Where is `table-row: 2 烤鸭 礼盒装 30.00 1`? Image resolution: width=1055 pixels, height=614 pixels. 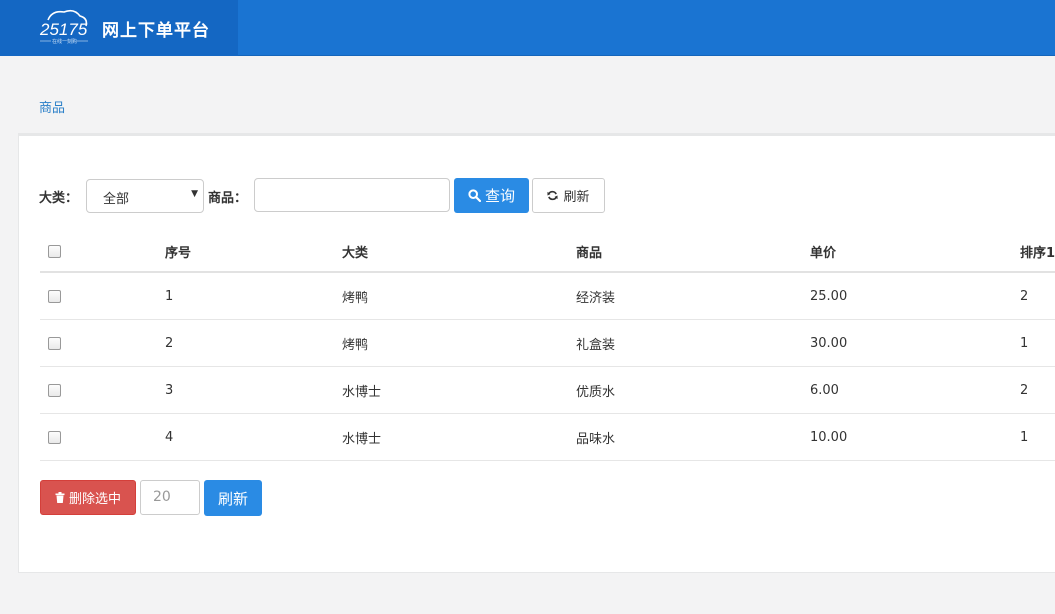
table-row: 2 烤鸭 礼盒装 30.00 1 is located at coordinates (547, 343).